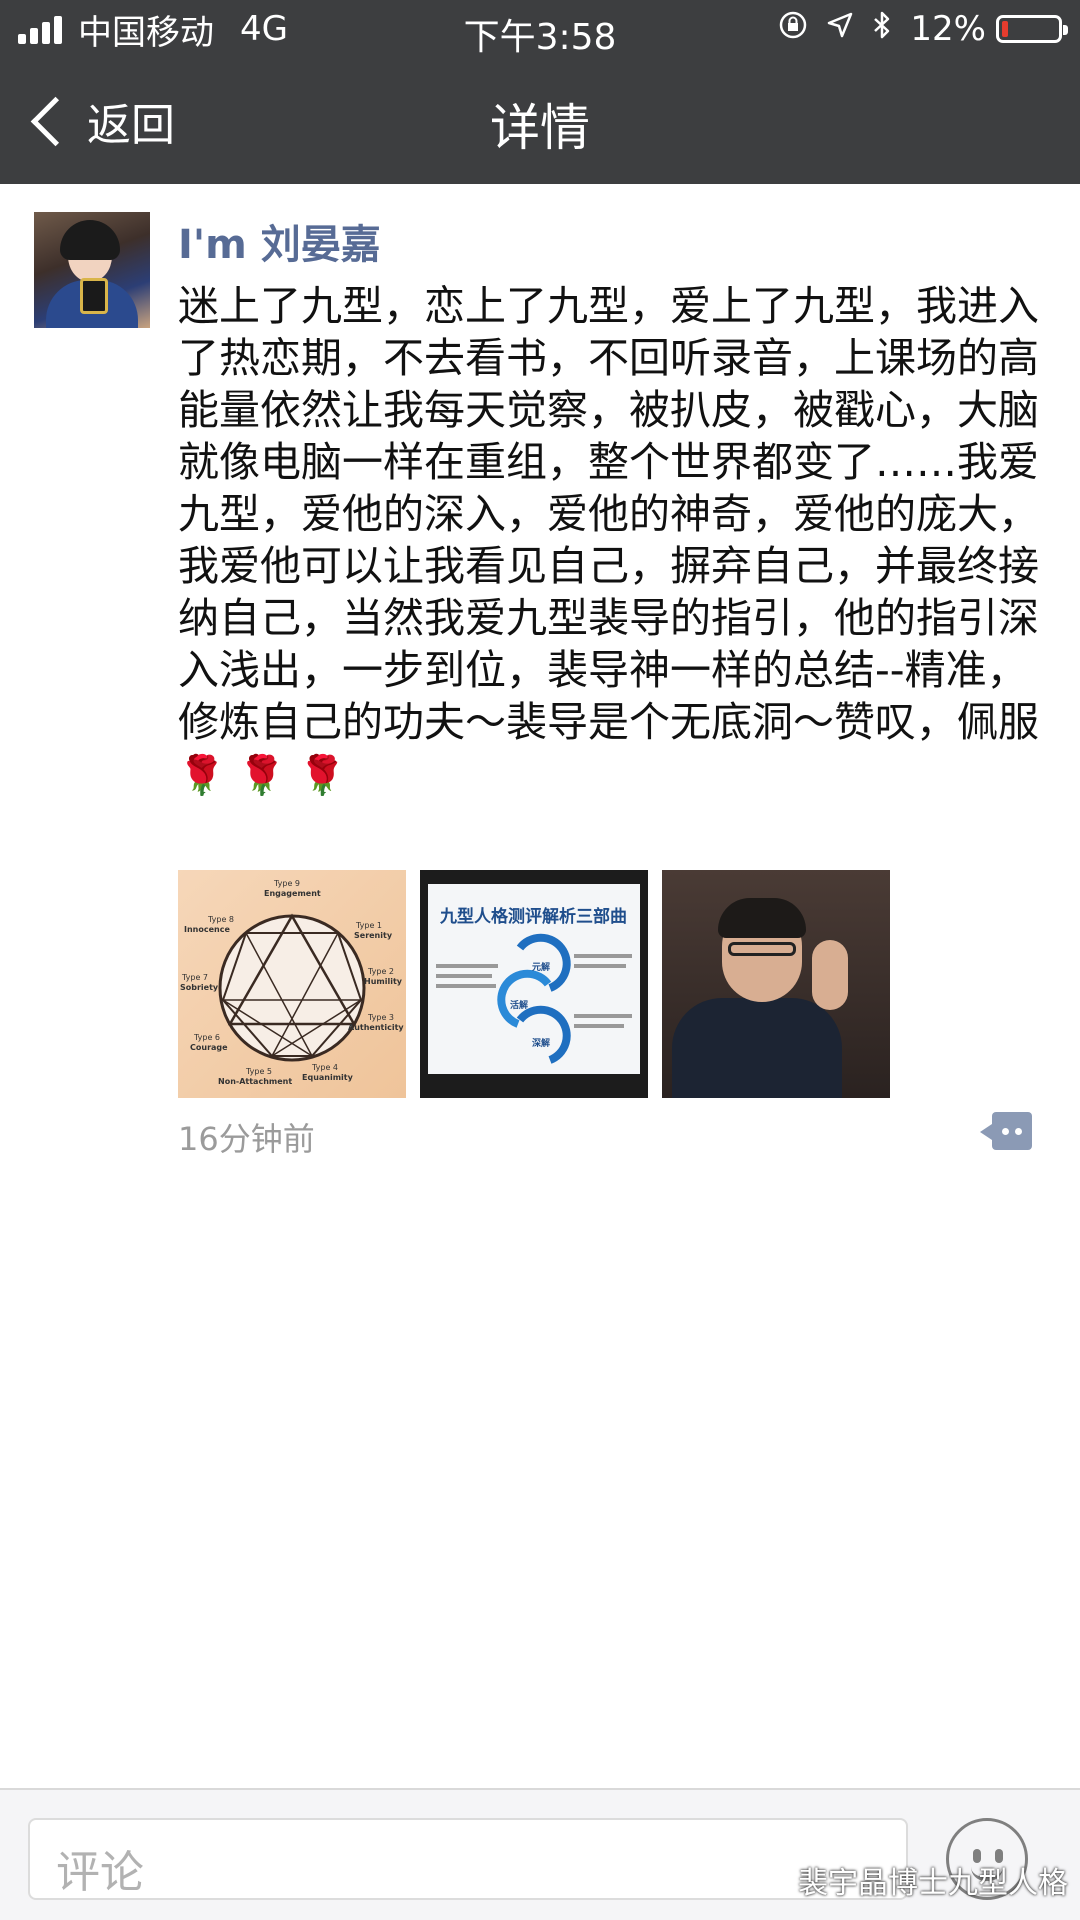 The height and width of the screenshot is (1920, 1080). Describe the element at coordinates (376, 1027) in the screenshot. I see `enneagram-label: Authenticity` at that location.